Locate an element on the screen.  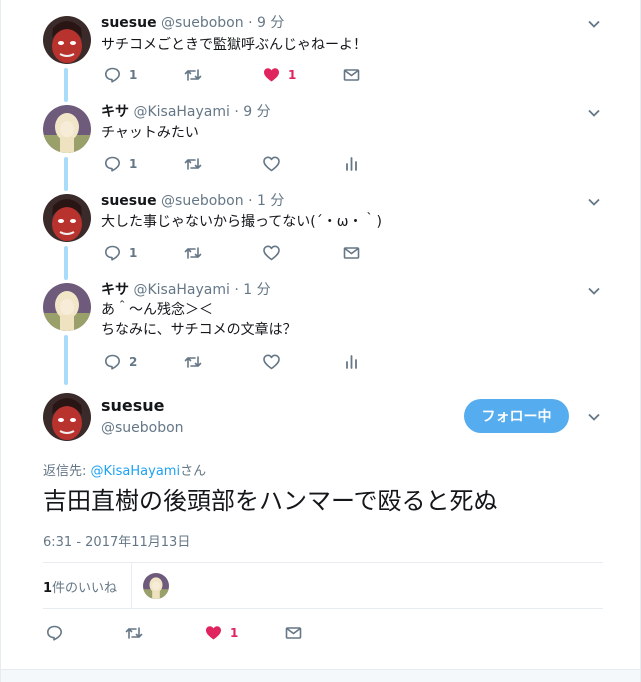
tweet-header: suesue @suebobon · 9 分 is located at coordinates (192, 23).